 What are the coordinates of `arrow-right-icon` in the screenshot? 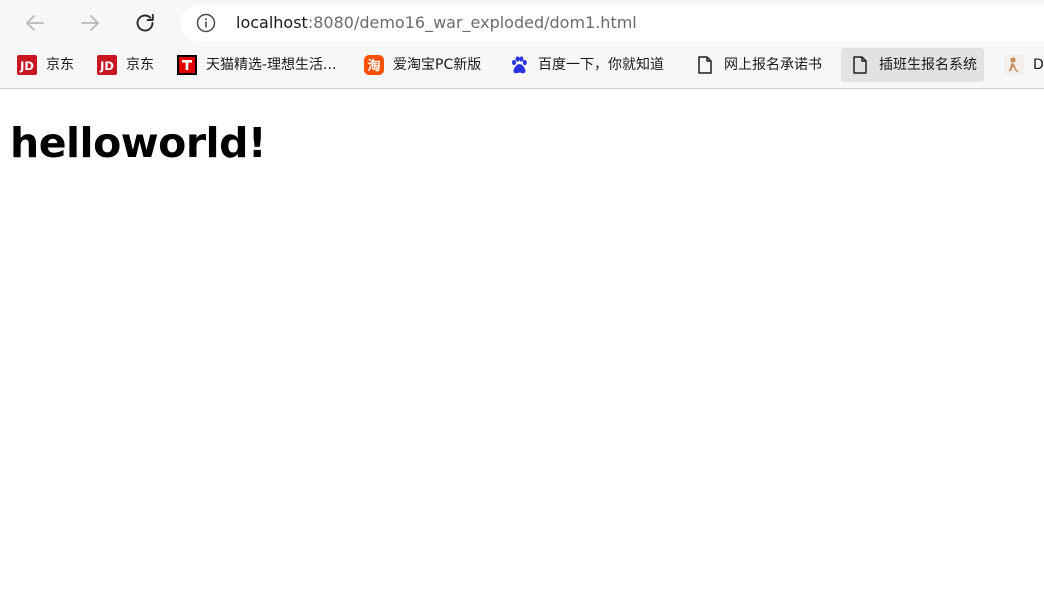 It's located at (90, 23).